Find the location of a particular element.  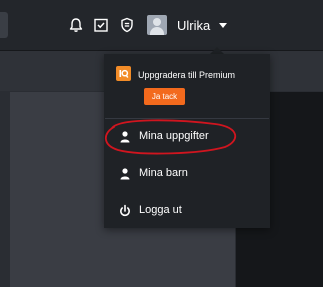

checklist-icon is located at coordinates (101, 25).